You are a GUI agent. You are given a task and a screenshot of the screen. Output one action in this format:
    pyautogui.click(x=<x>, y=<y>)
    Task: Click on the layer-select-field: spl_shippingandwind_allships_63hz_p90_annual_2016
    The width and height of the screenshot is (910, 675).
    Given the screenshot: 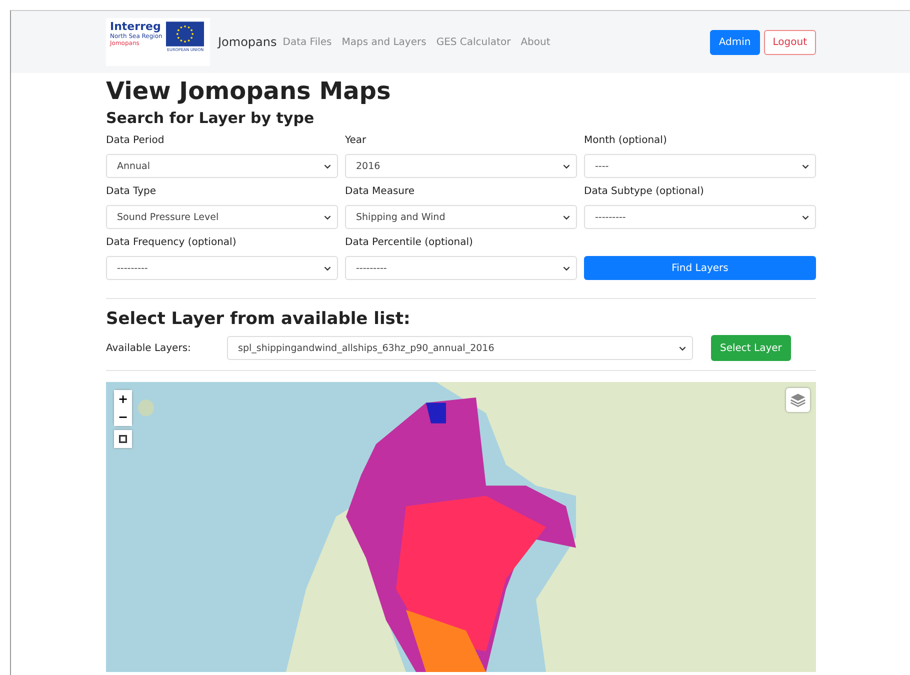 What is the action you would take?
    pyautogui.click(x=460, y=348)
    